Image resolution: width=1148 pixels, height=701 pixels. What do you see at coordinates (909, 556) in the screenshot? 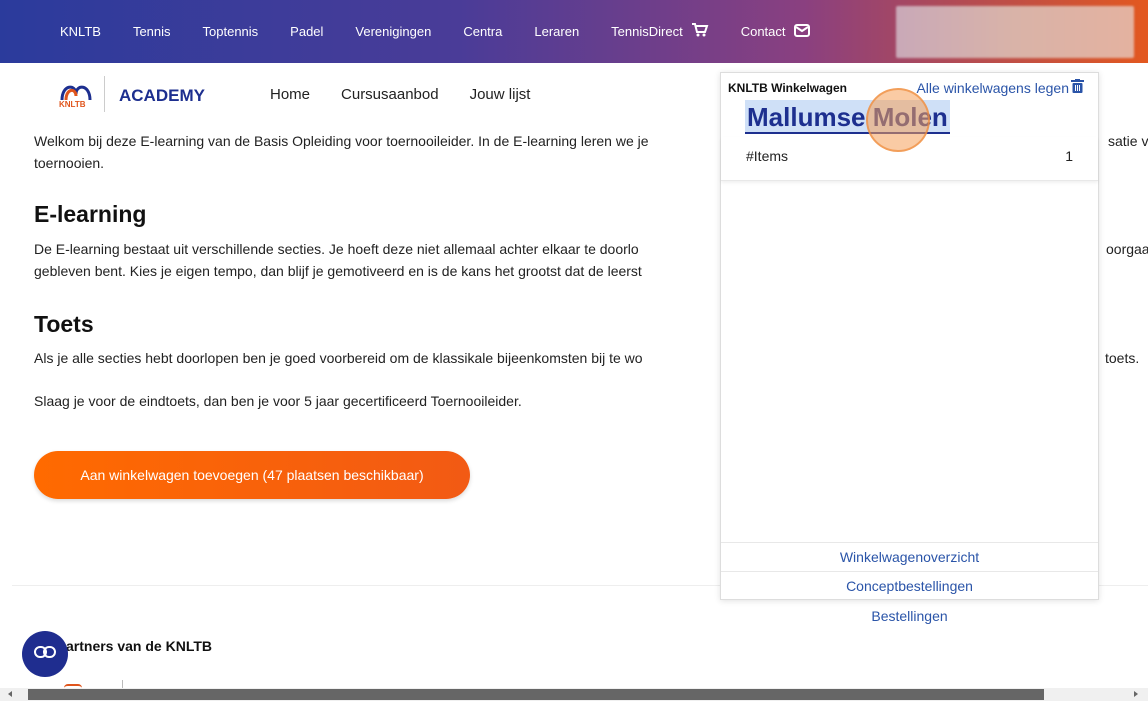
I see `cart-overview-link: Winkelwagenoverzicht` at bounding box center [909, 556].